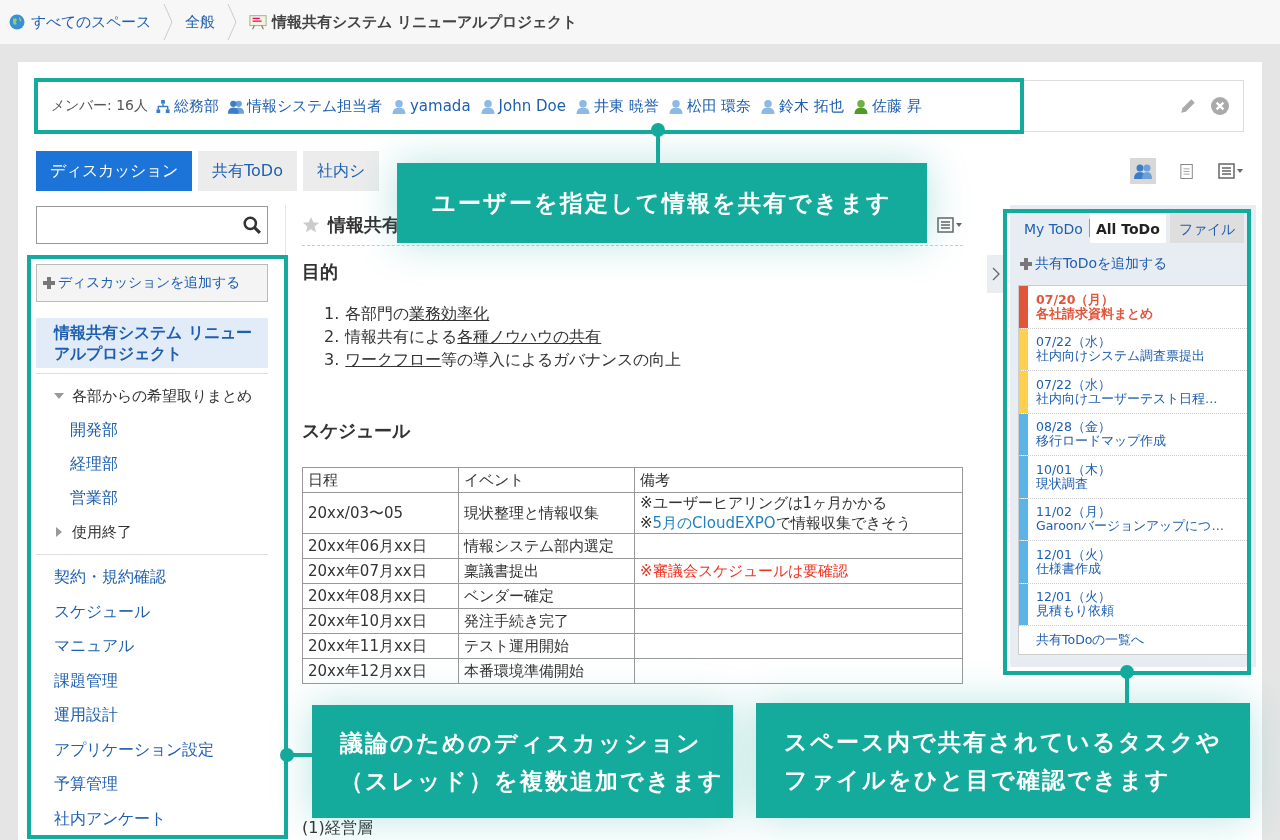 The image size is (1280, 840). I want to click on table-cell: 20xx年06月xx日, so click(380, 546).